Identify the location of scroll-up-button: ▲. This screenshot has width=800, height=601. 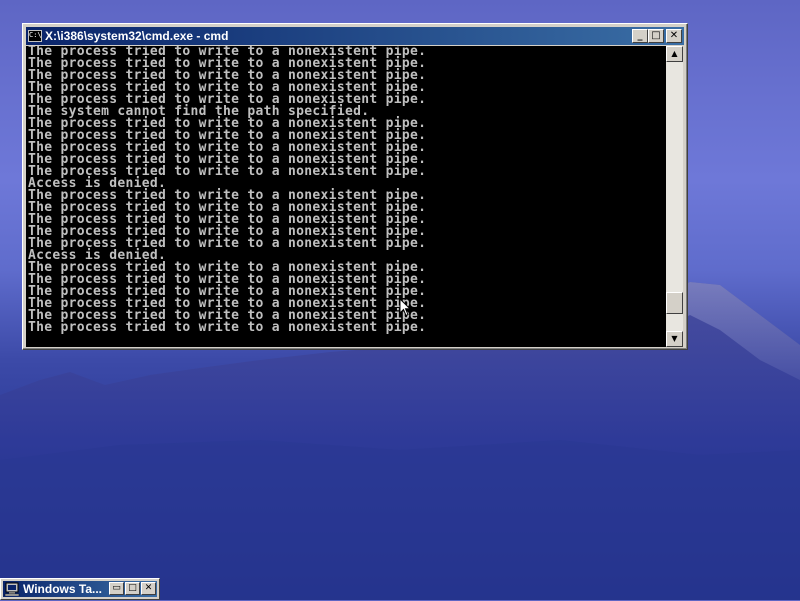
(674, 54).